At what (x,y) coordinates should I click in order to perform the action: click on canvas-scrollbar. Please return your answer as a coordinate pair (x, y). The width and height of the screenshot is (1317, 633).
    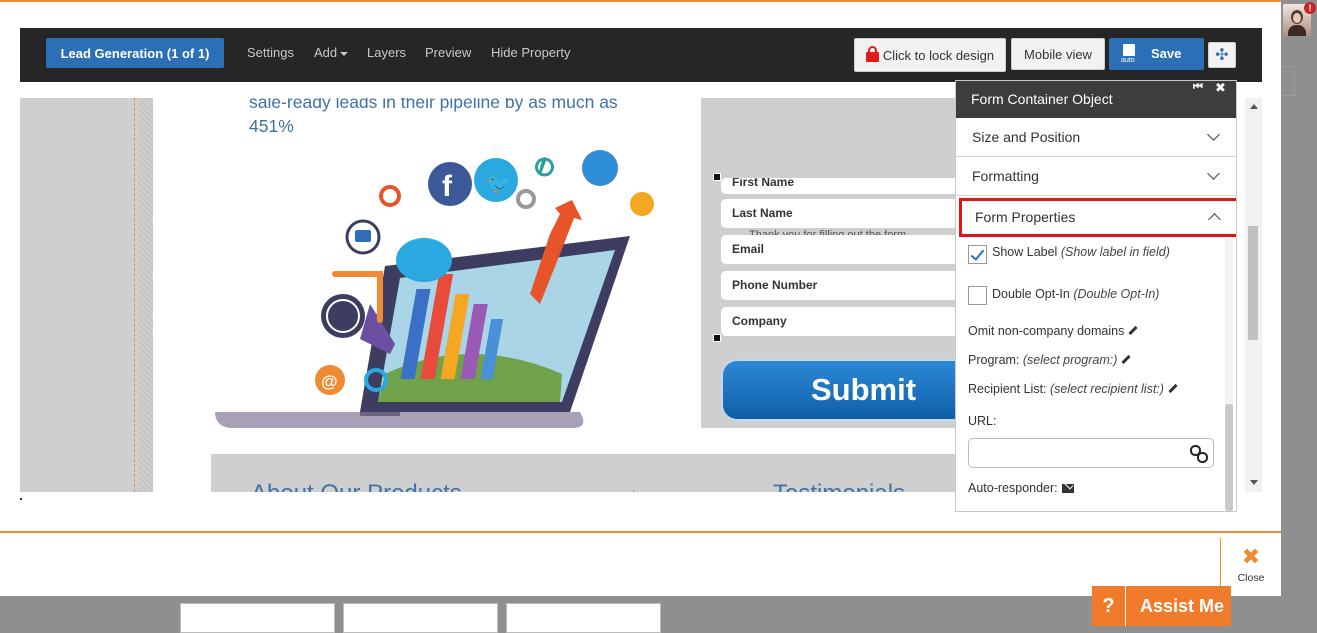
    Looking at the image, I should click on (1253, 295).